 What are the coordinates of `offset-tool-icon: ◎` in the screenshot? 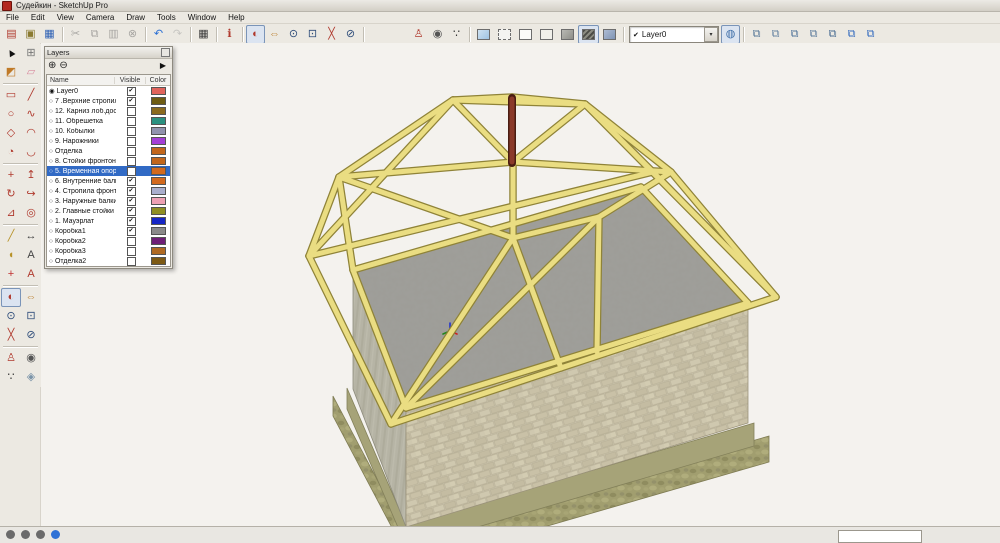 It's located at (31, 213).